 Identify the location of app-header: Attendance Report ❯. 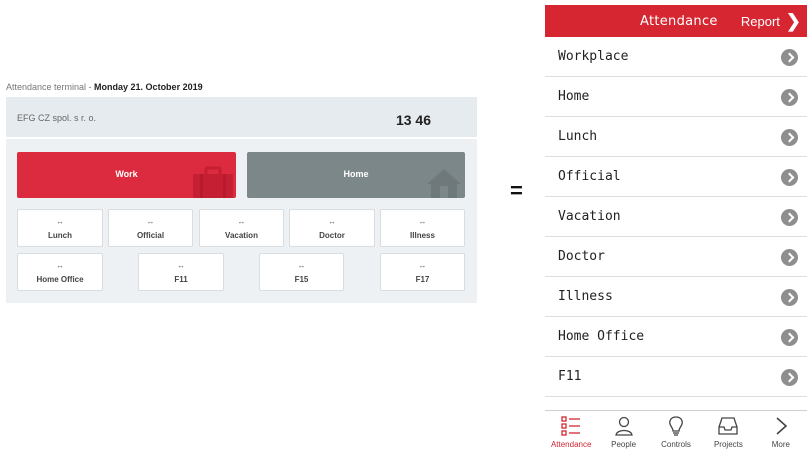
(676, 21).